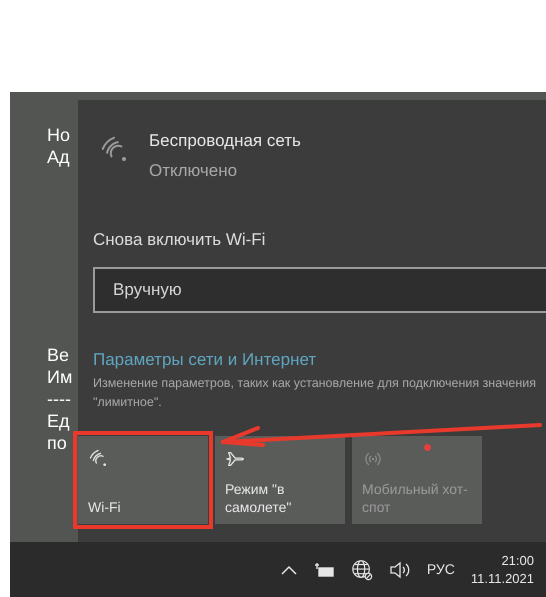 This screenshot has height=597, width=546. Describe the element at coordinates (517, 561) in the screenshot. I see `clock-time: 21:00` at that location.